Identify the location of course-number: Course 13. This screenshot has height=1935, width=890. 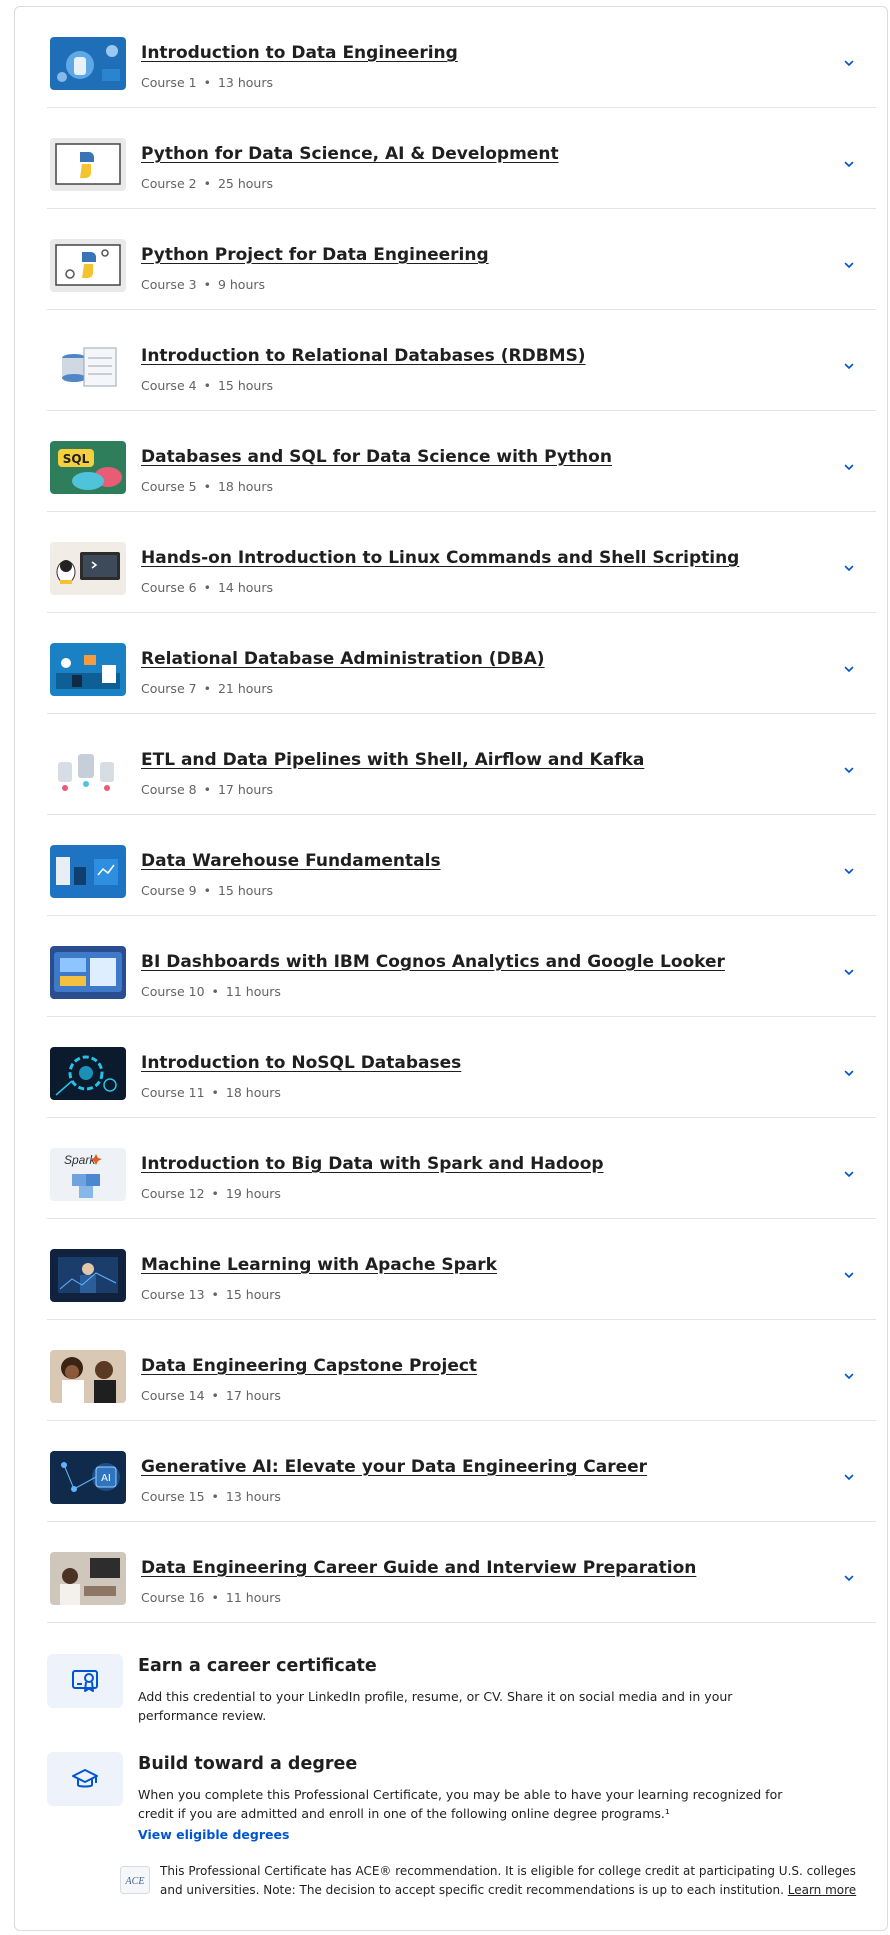
(173, 1294).